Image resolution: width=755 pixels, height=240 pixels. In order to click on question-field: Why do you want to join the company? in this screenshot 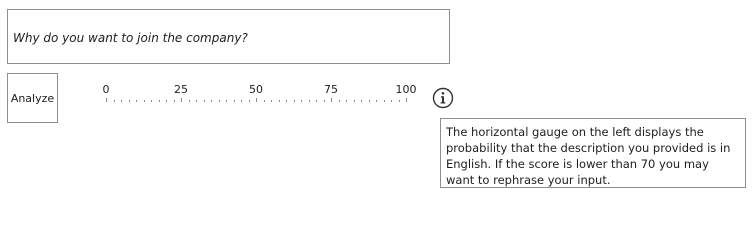, I will do `click(228, 36)`.